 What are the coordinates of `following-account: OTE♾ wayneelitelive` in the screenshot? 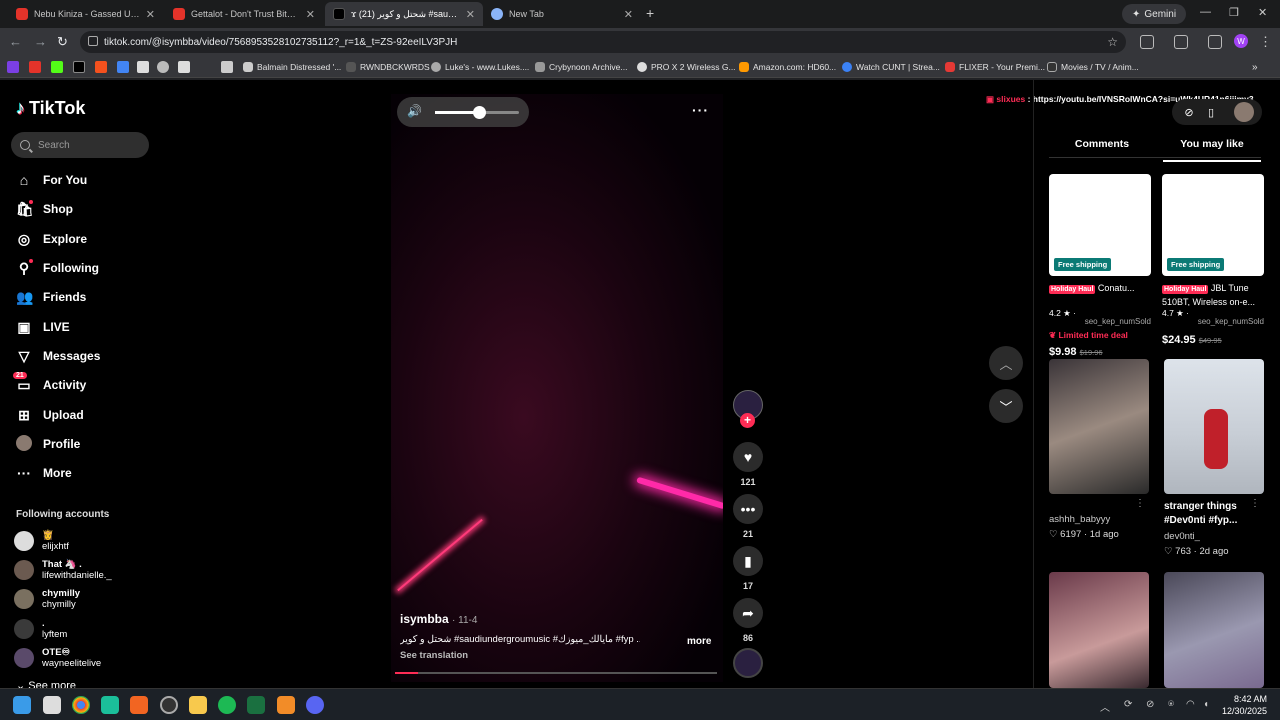 It's located at (57, 658).